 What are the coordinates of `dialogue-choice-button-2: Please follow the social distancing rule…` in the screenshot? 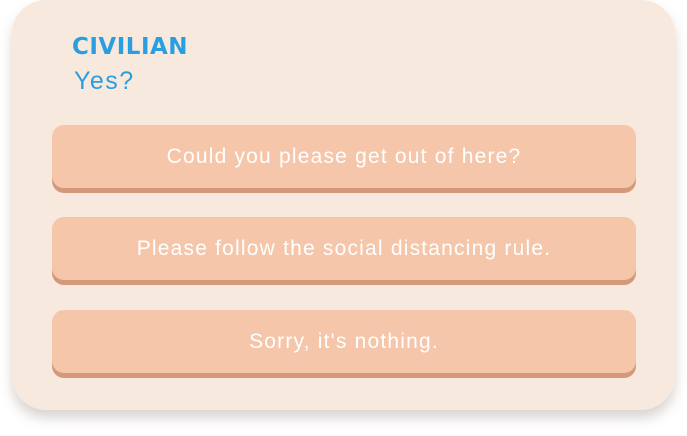 It's located at (344, 248).